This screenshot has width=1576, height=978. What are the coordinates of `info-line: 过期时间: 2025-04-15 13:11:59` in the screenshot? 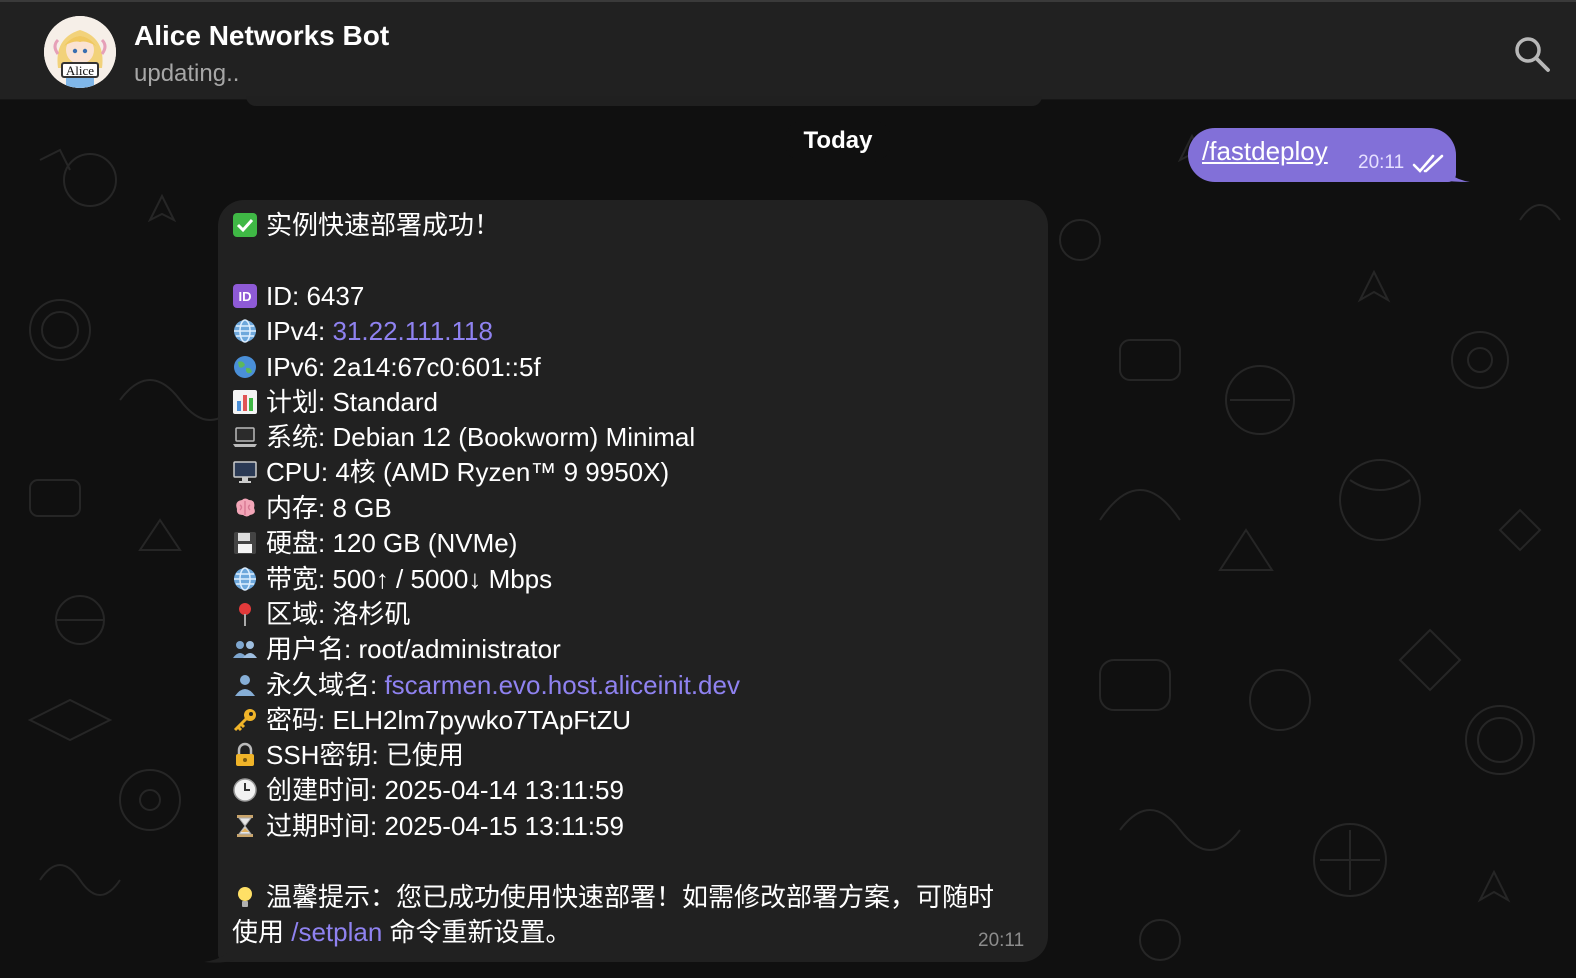 It's located at (428, 826).